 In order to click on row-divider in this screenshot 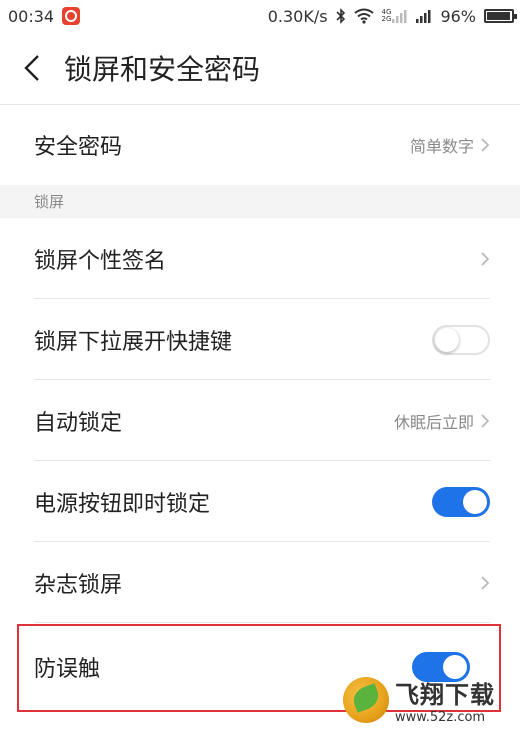, I will do `click(262, 622)`.